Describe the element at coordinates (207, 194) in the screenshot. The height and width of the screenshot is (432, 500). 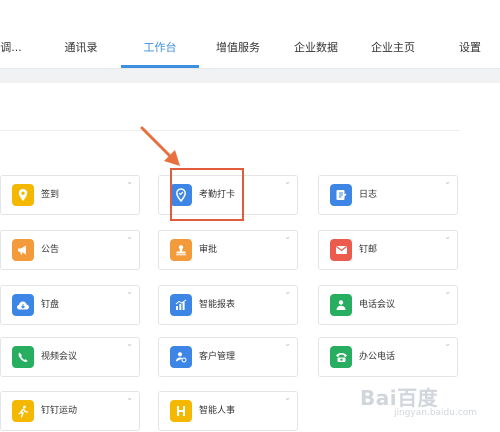
I see `highlight-box` at that location.